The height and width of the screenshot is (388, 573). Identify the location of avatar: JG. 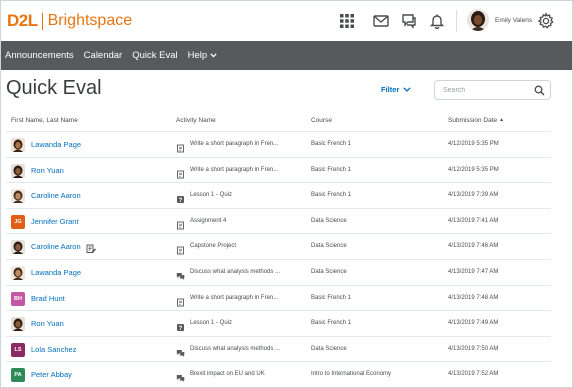
(18, 221).